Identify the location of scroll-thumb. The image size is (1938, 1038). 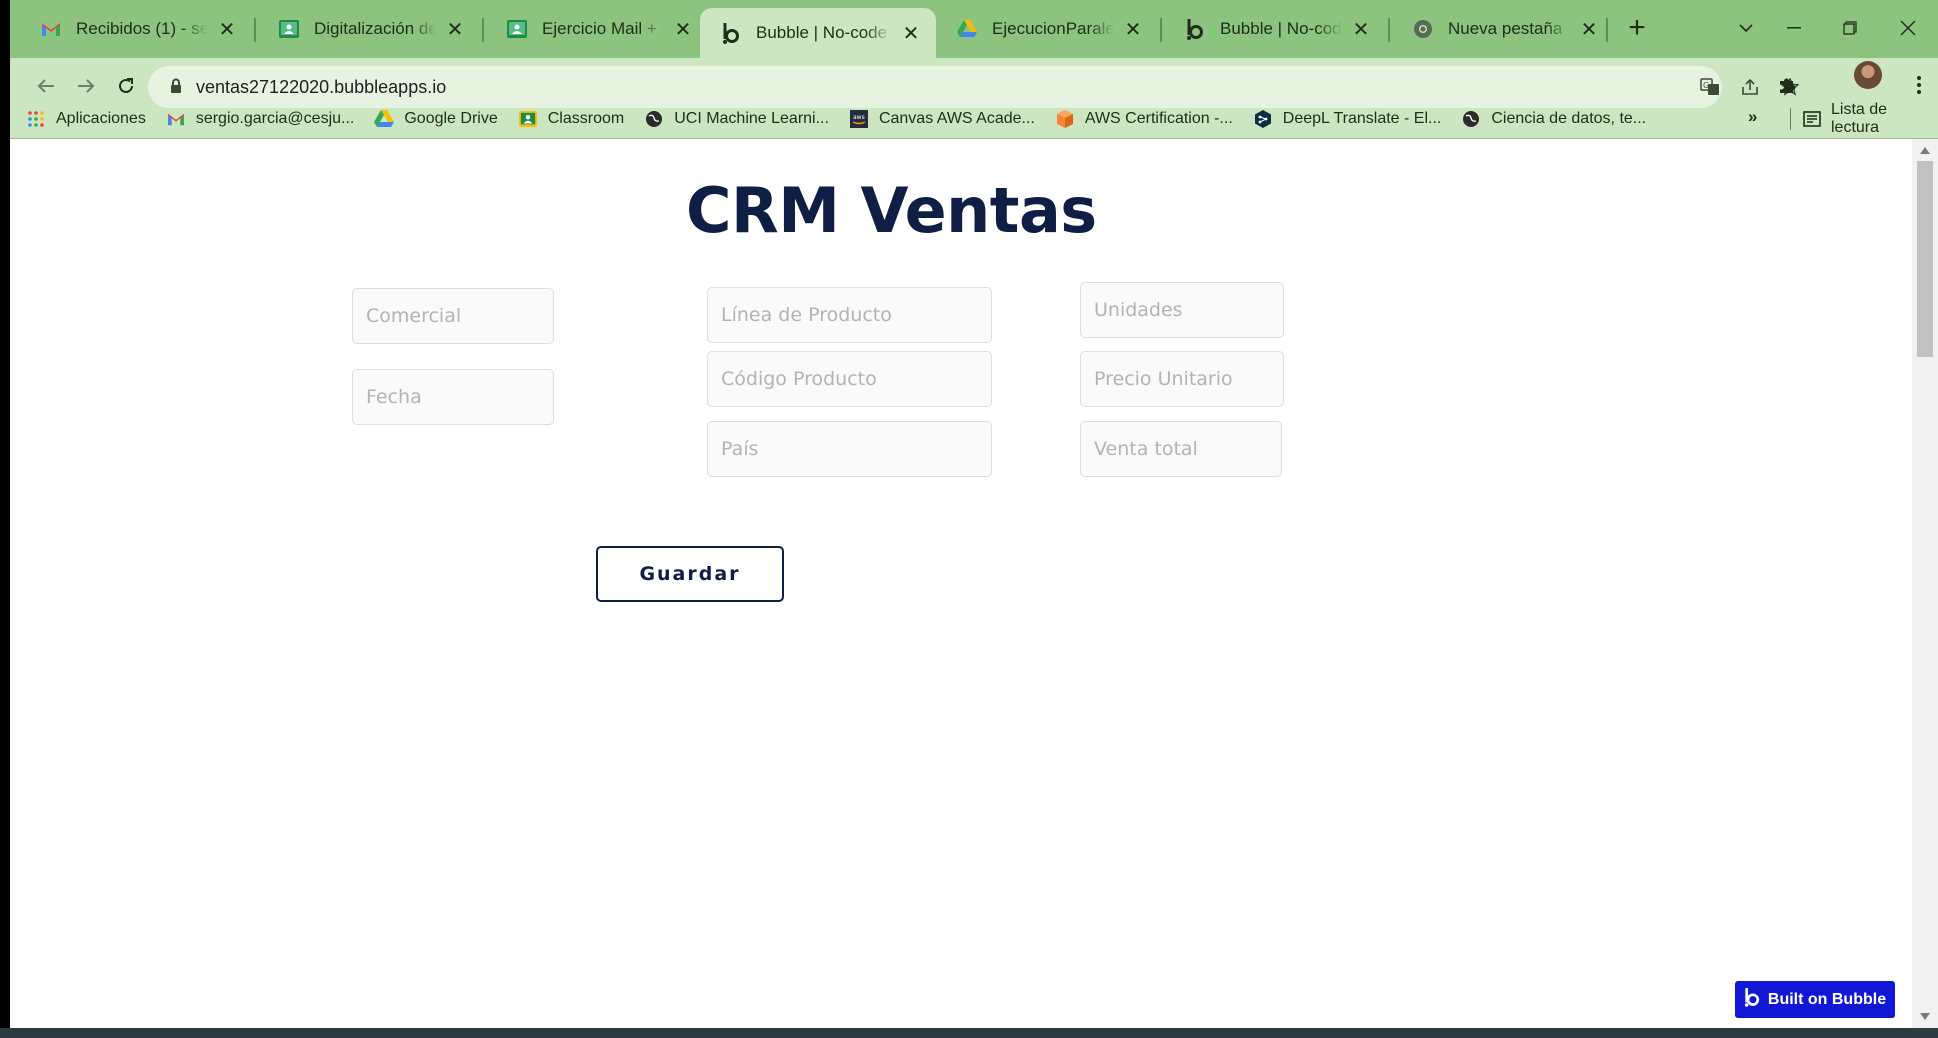
(1925, 259).